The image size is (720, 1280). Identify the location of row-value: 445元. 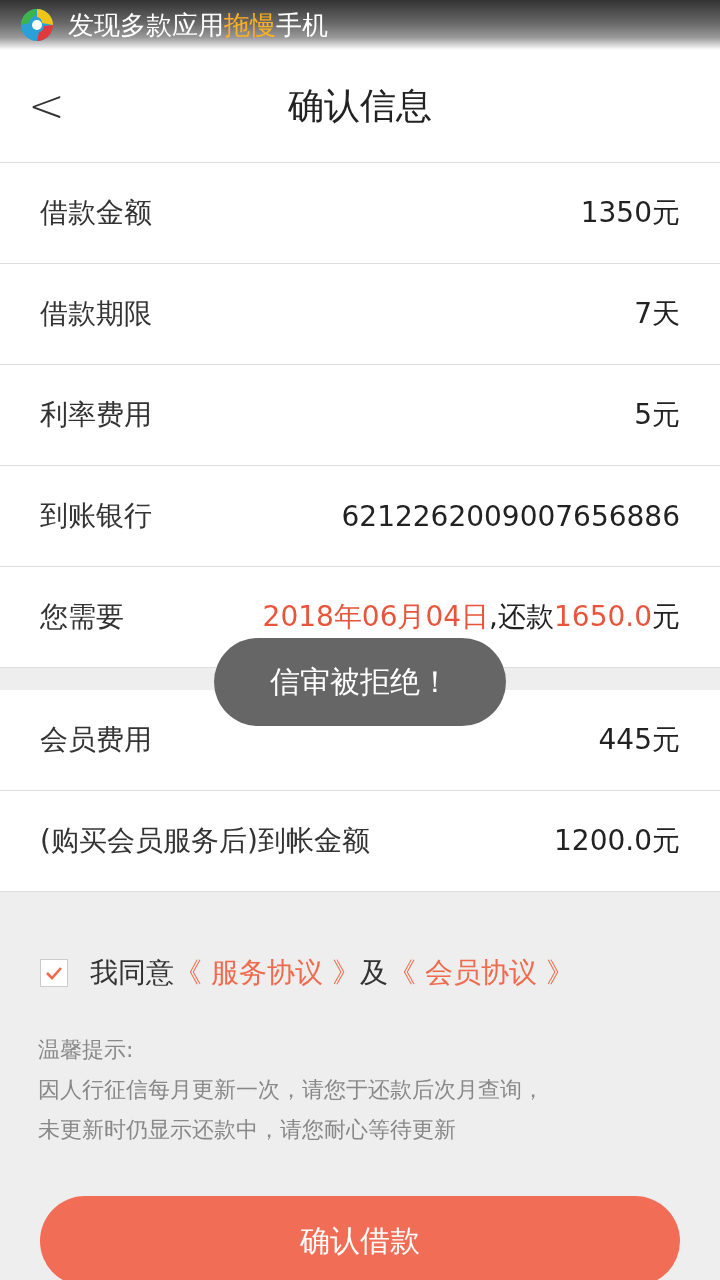
(639, 740).